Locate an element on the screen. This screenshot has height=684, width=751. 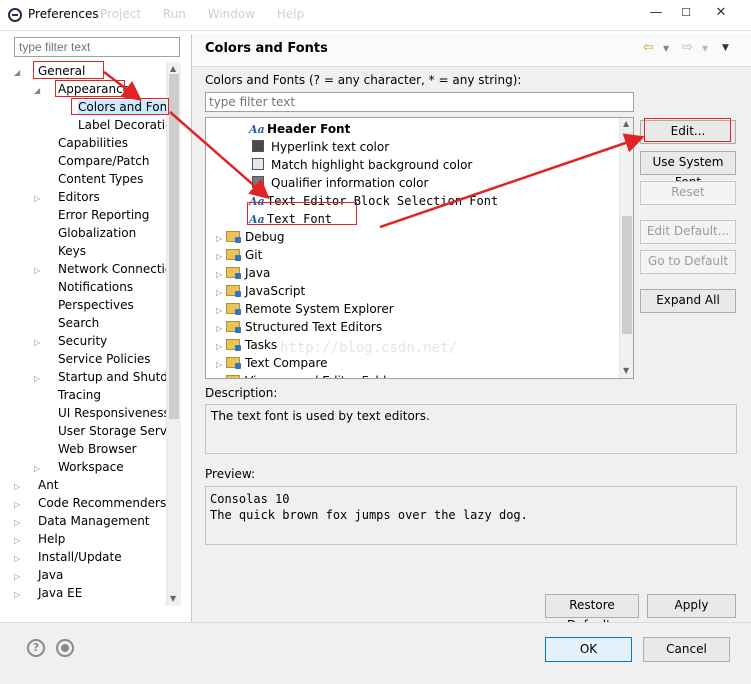
arrow-general-to-colors is located at coordinates (122, 86).